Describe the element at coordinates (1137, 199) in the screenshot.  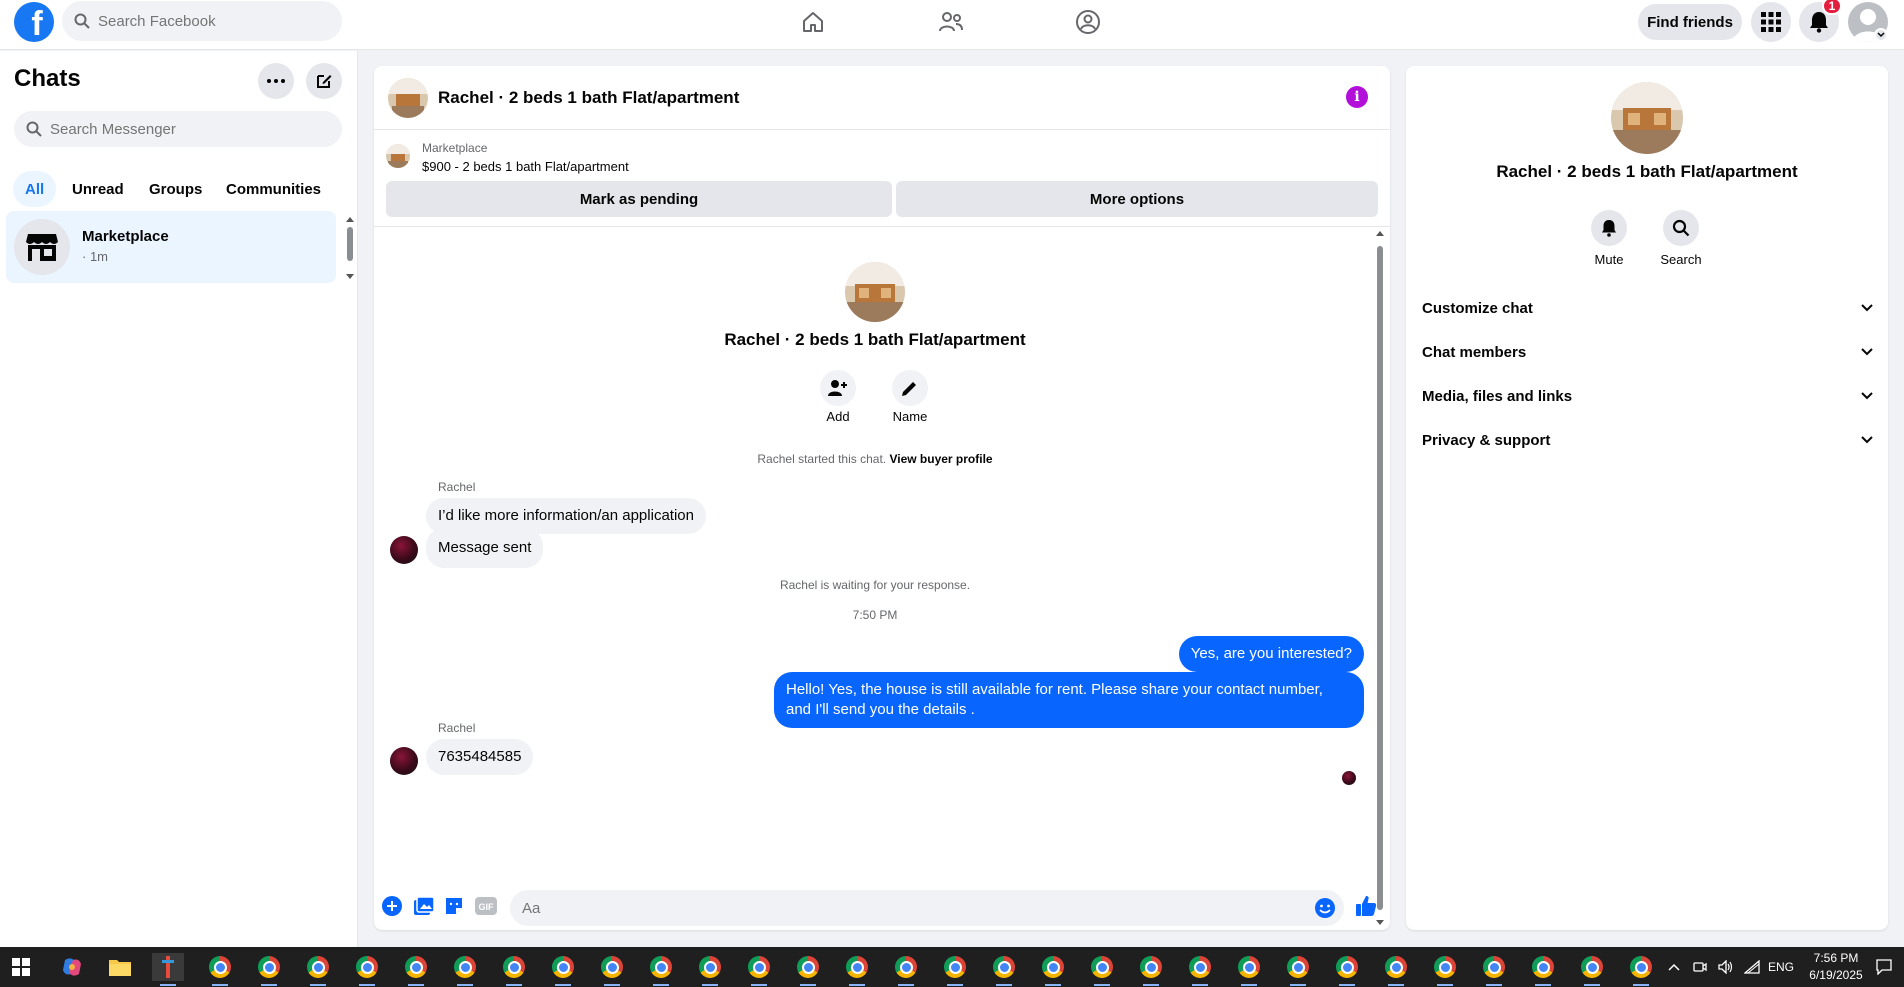
I see `more-options-button: More options` at that location.